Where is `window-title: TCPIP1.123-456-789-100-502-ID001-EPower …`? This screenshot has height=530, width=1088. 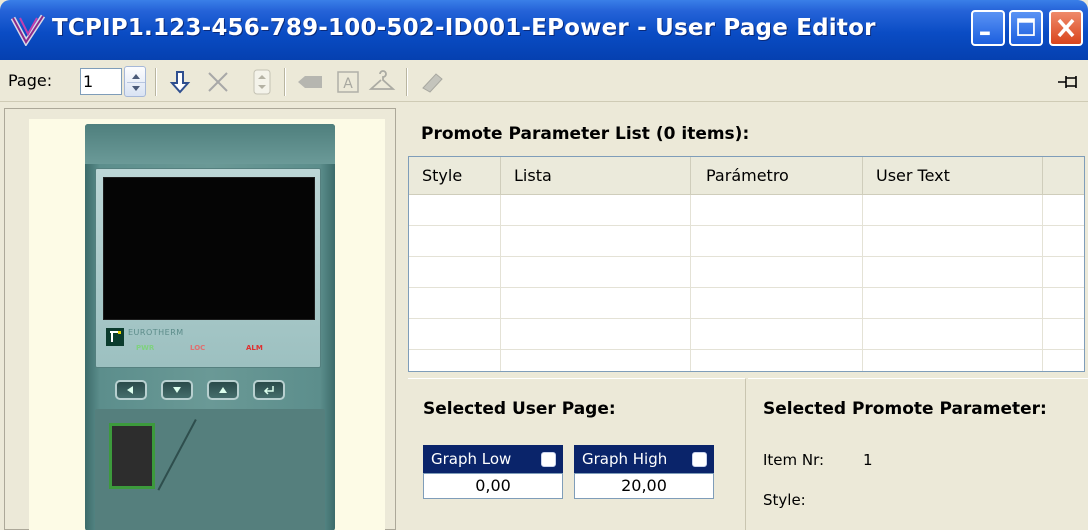
window-title: TCPIP1.123-456-789-100-502-ID001-EPower … is located at coordinates (464, 28).